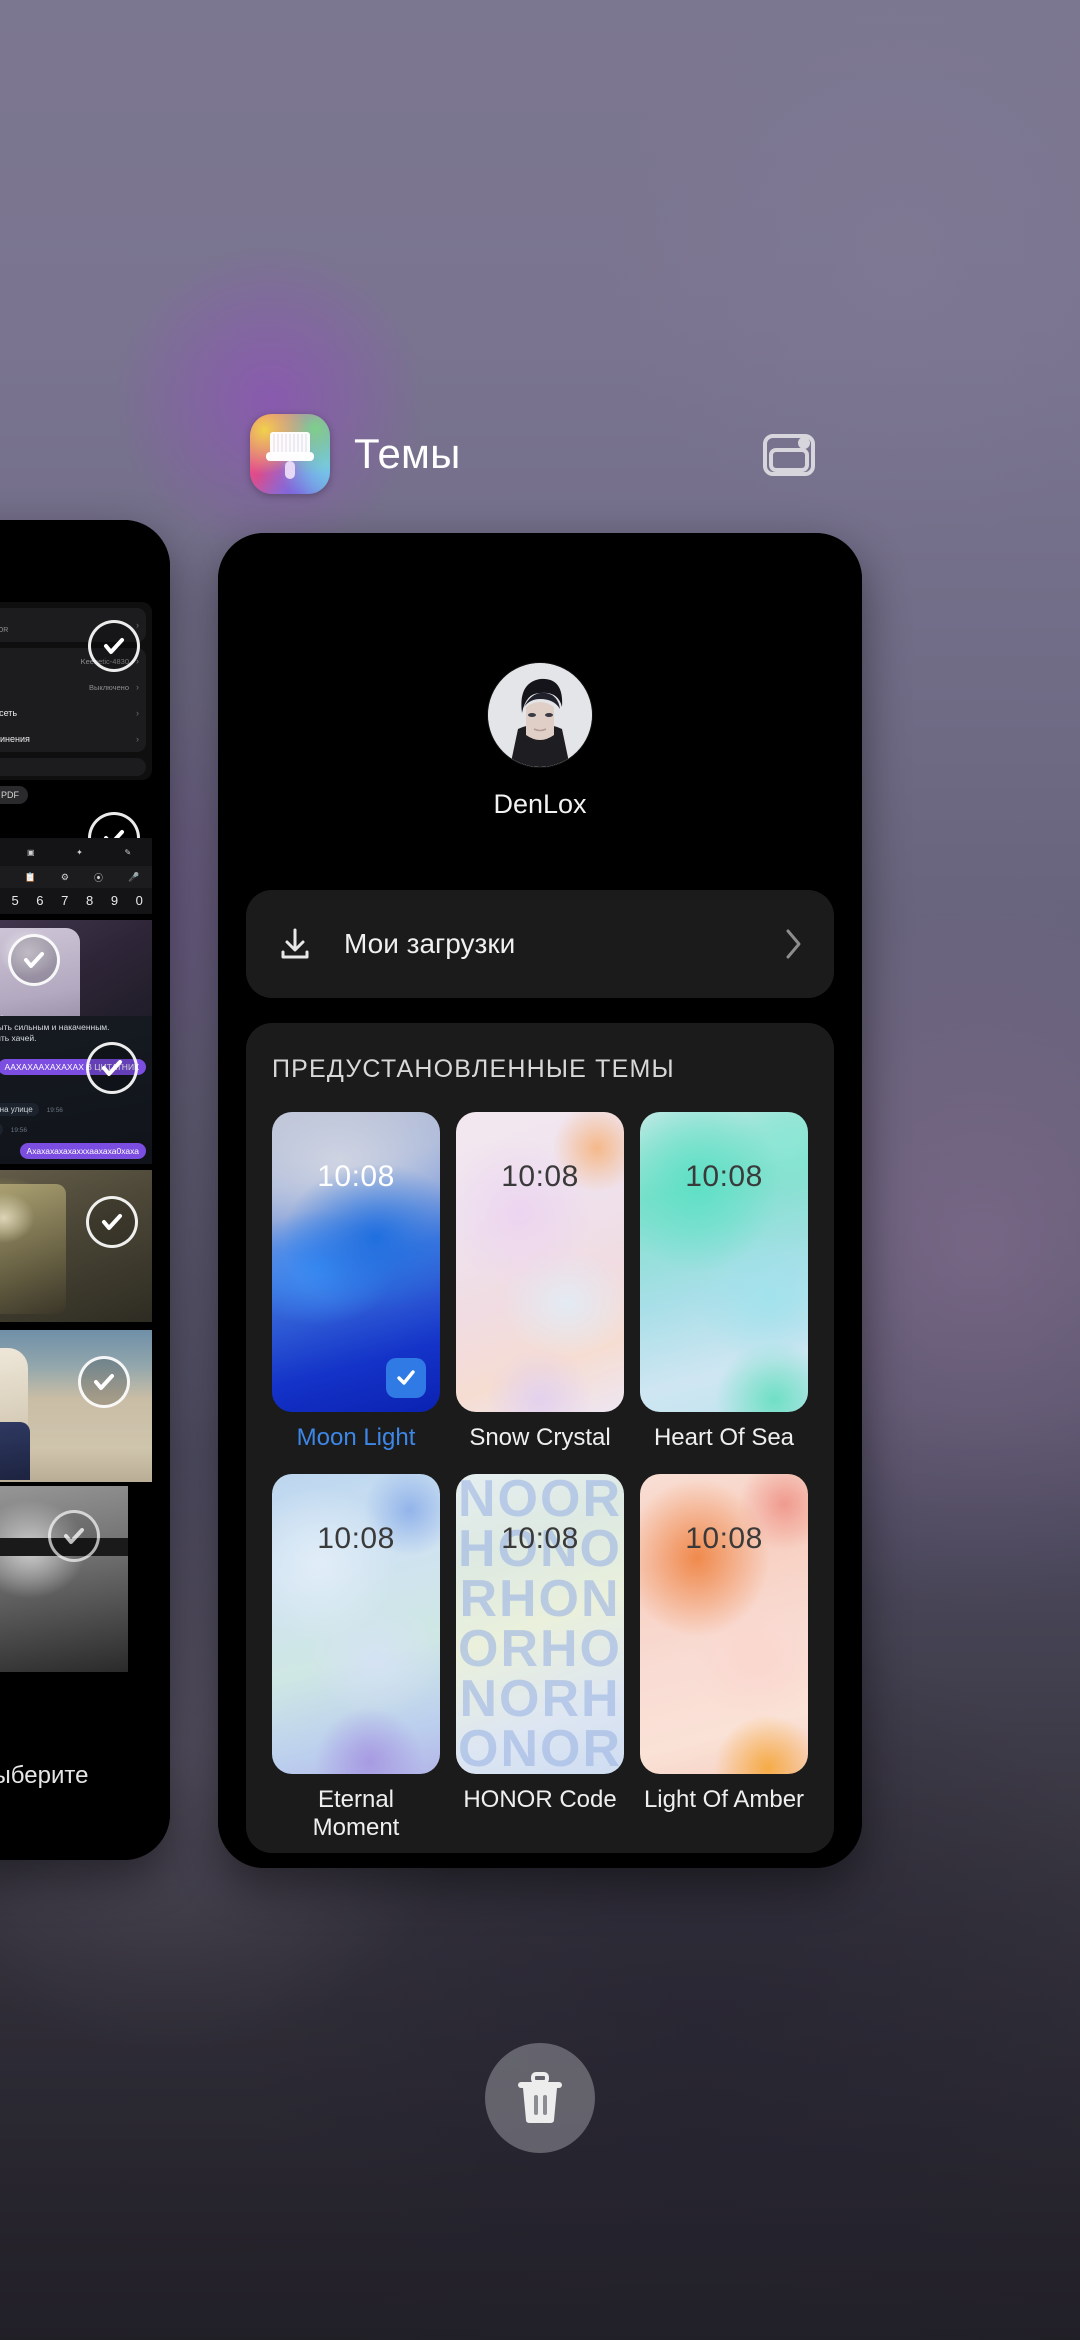 This screenshot has width=1080, height=2340. I want to click on my-downloads-row: Мои загрузки, so click(540, 944).